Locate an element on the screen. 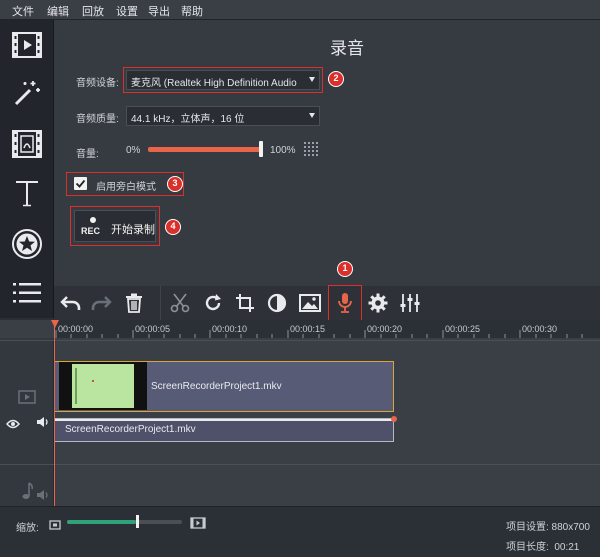 This screenshot has height=557, width=600. volume-slider-fill is located at coordinates (205, 149).